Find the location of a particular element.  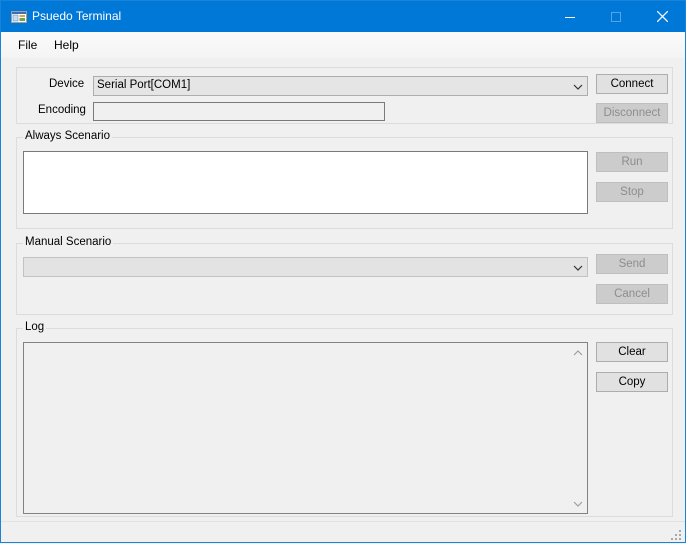

always-scenario-title: Always Scenario is located at coordinates (68, 136).